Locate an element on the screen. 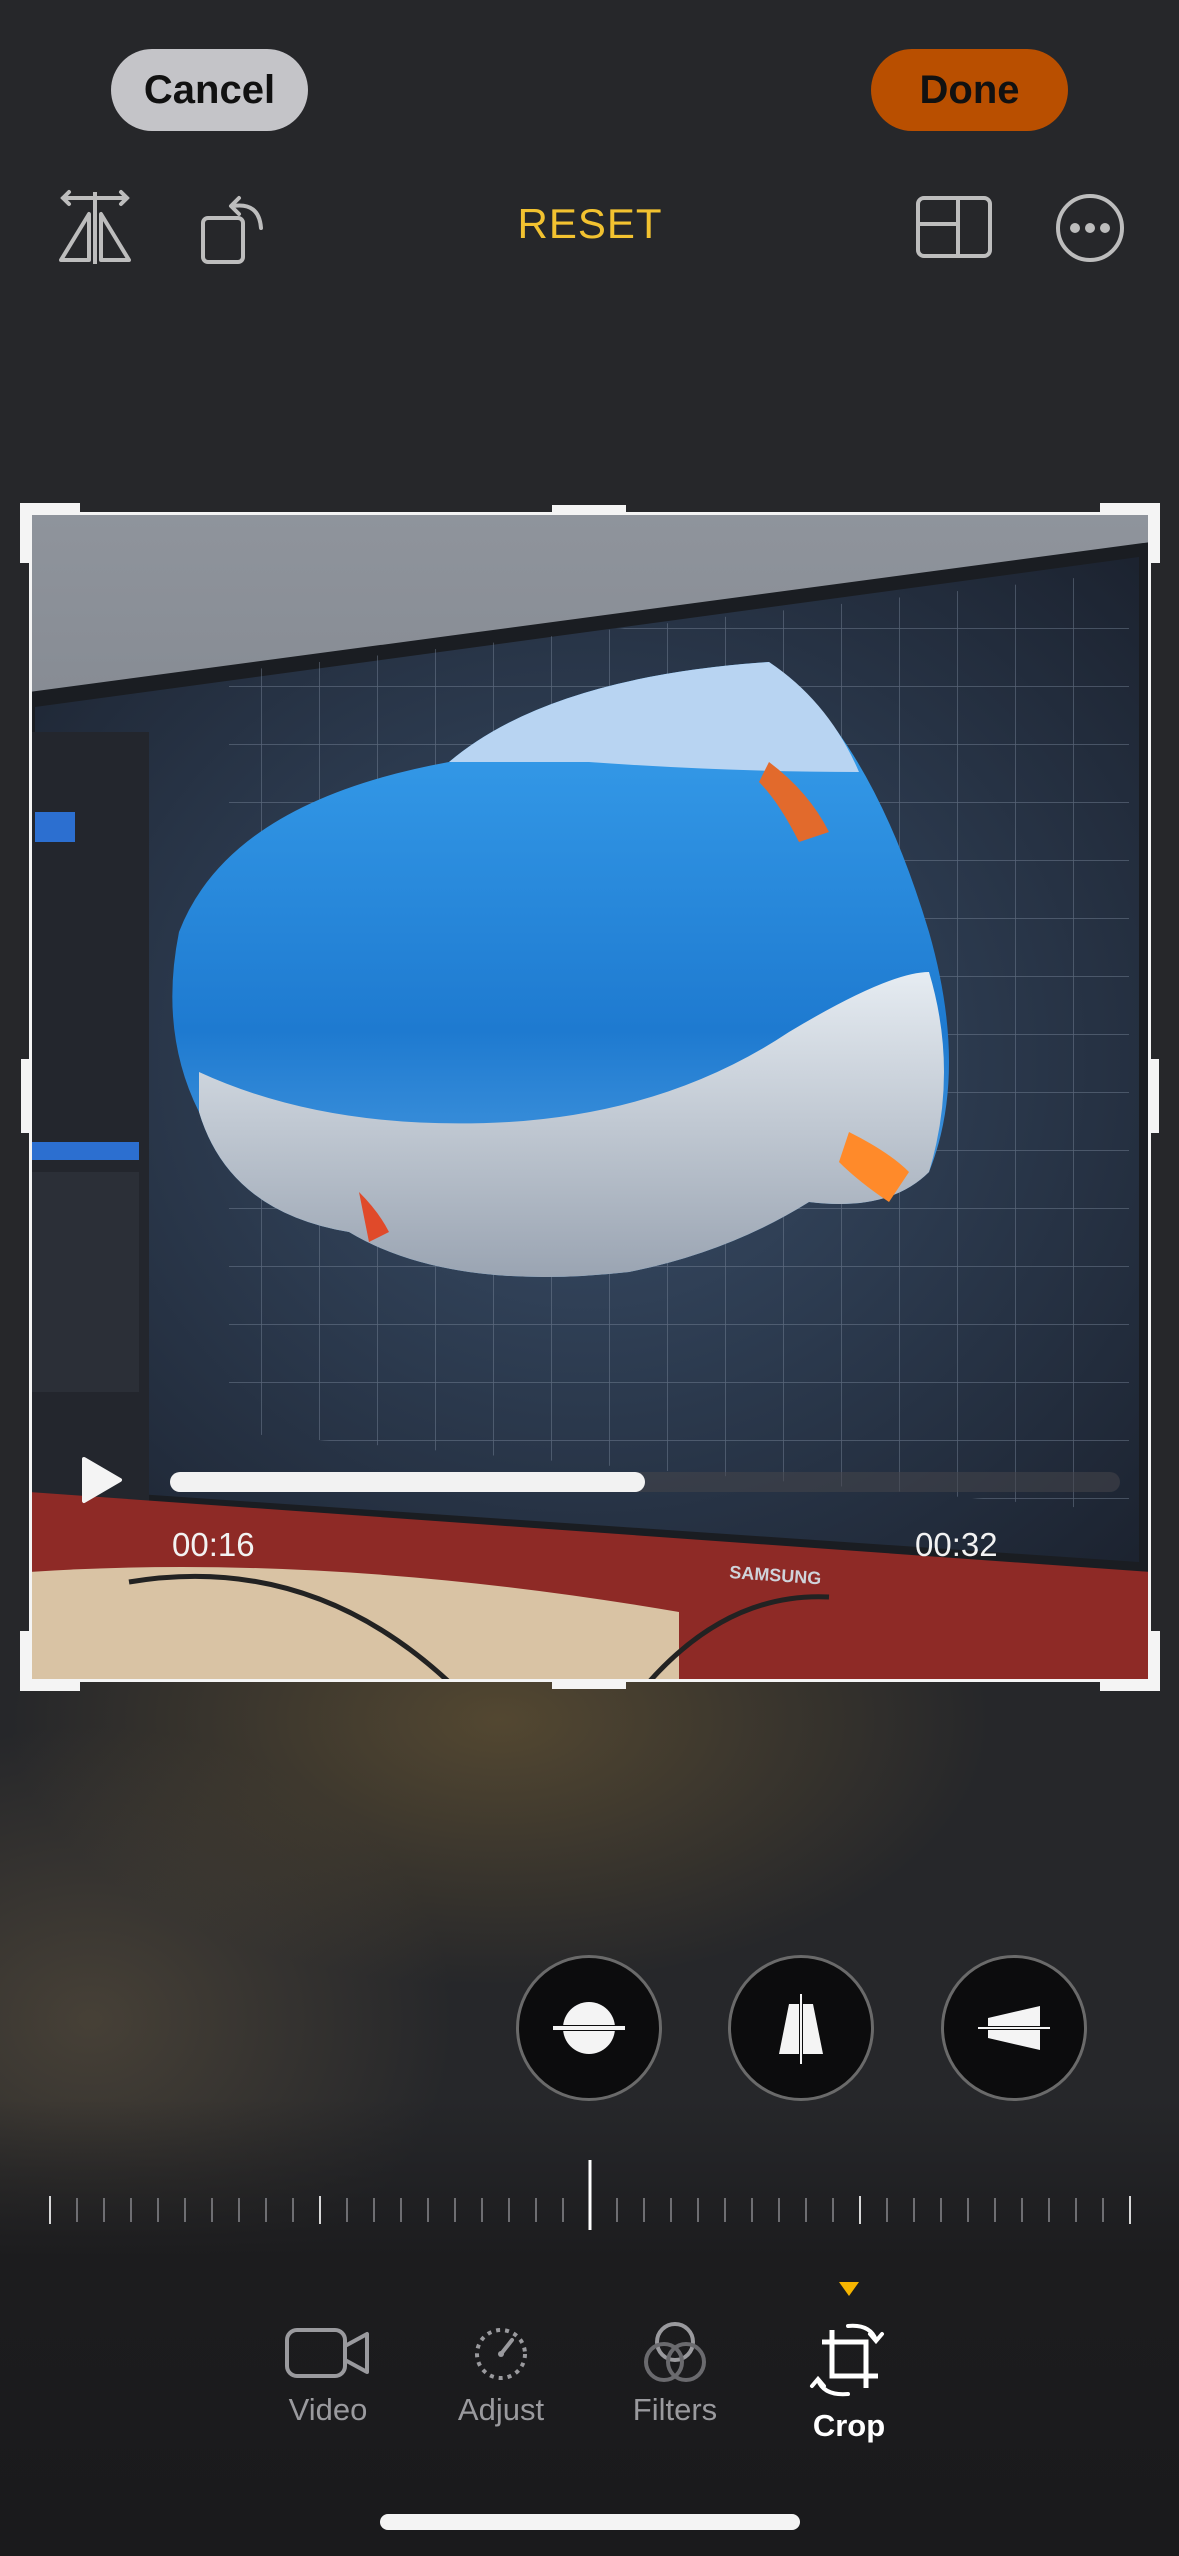 The height and width of the screenshot is (2556, 1179). horizontal-perspective-icon is located at coordinates (1014, 2028).